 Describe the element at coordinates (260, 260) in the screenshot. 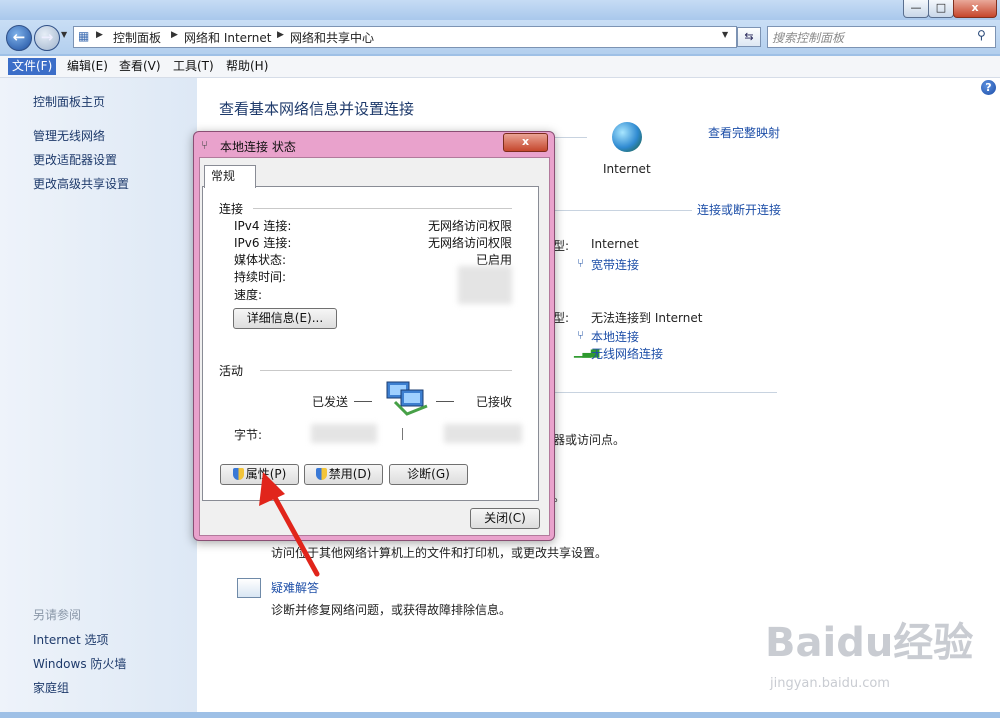

I see `media-state-label: 媒体状态:` at that location.